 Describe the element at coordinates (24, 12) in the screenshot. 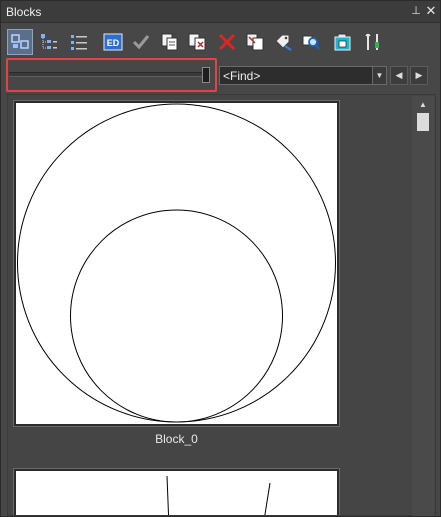

I see `panel-title: Blocks` at that location.